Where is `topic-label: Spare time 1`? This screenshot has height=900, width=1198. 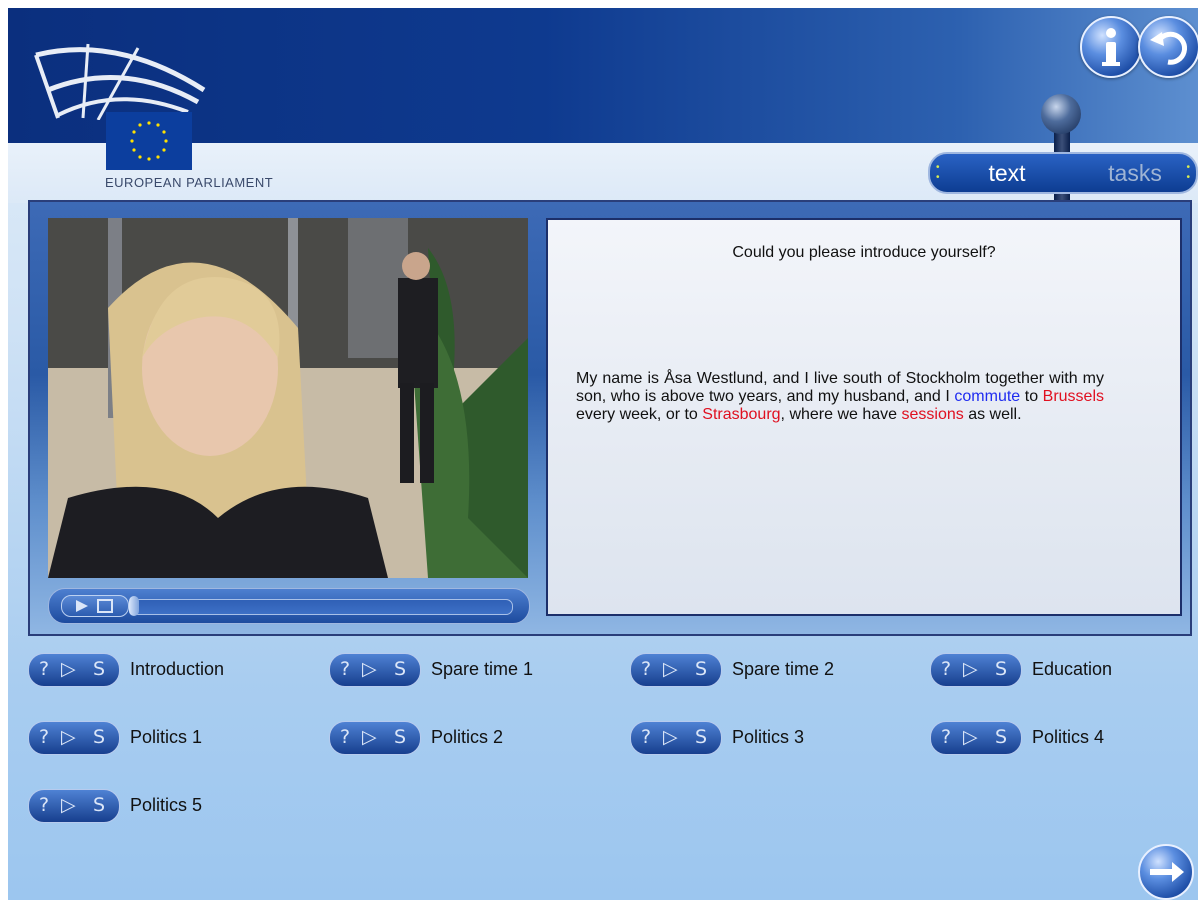 topic-label: Spare time 1 is located at coordinates (482, 669).